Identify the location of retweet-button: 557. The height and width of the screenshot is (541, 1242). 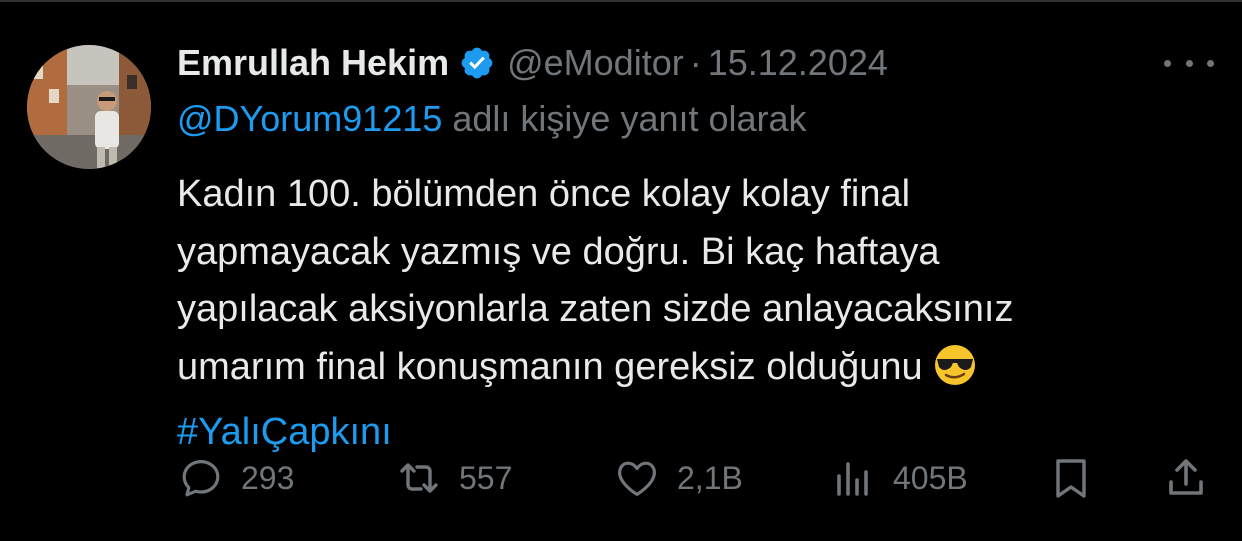
(453, 478).